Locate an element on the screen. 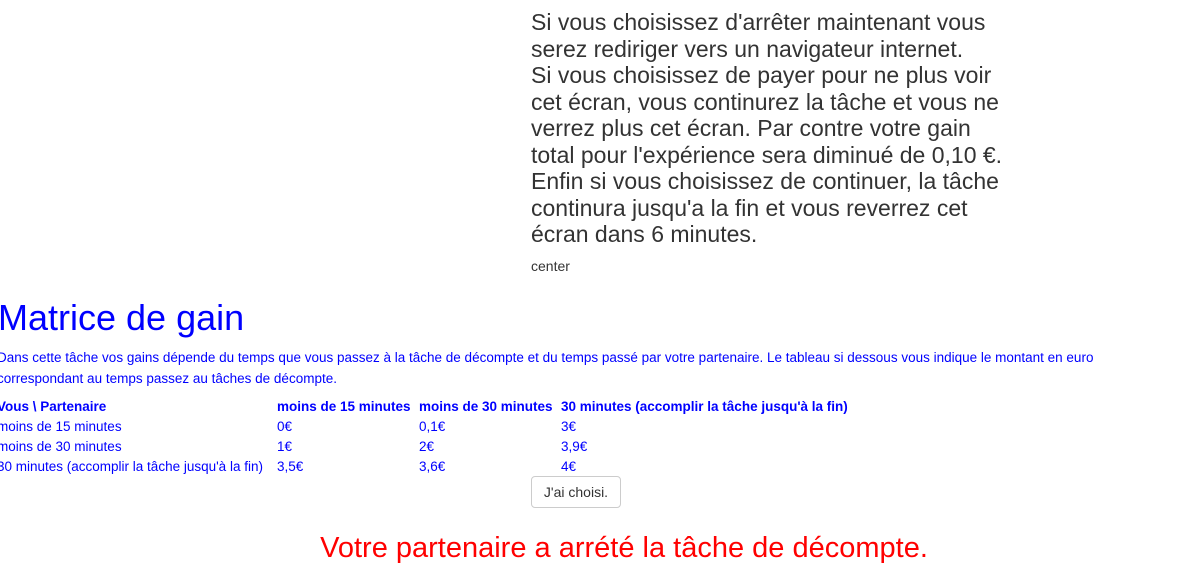 Image resolution: width=1183 pixels, height=571 pixels. table-cell: 1€ is located at coordinates (285, 446).